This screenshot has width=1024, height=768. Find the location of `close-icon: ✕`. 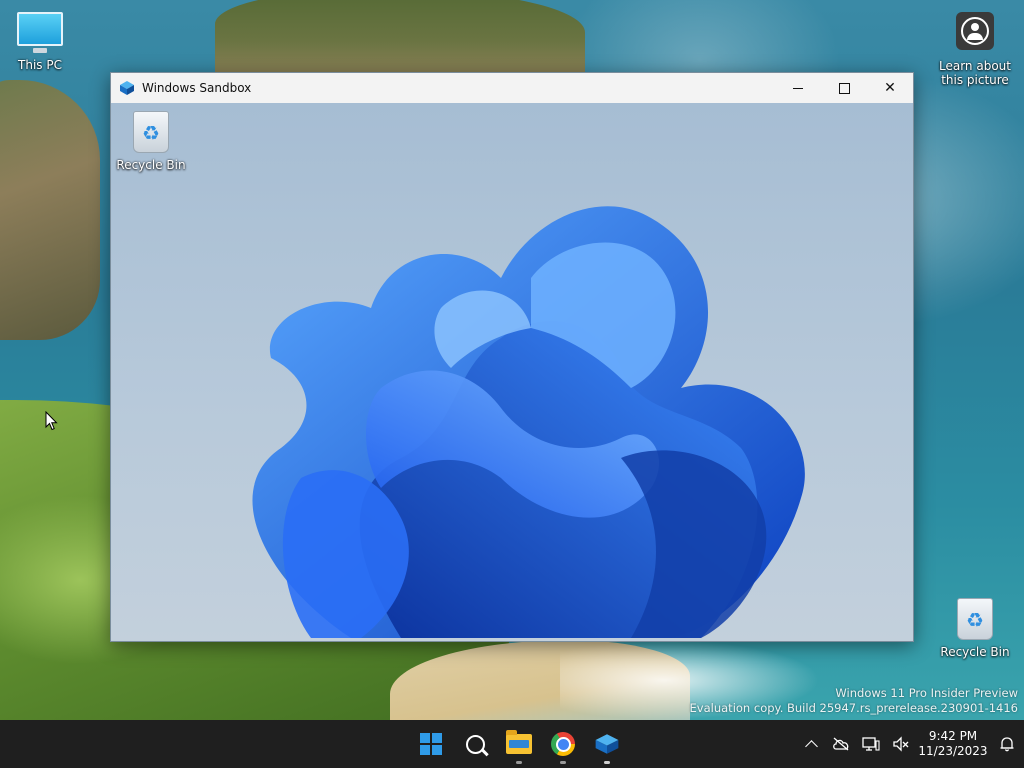

close-icon: ✕ is located at coordinates (890, 88).